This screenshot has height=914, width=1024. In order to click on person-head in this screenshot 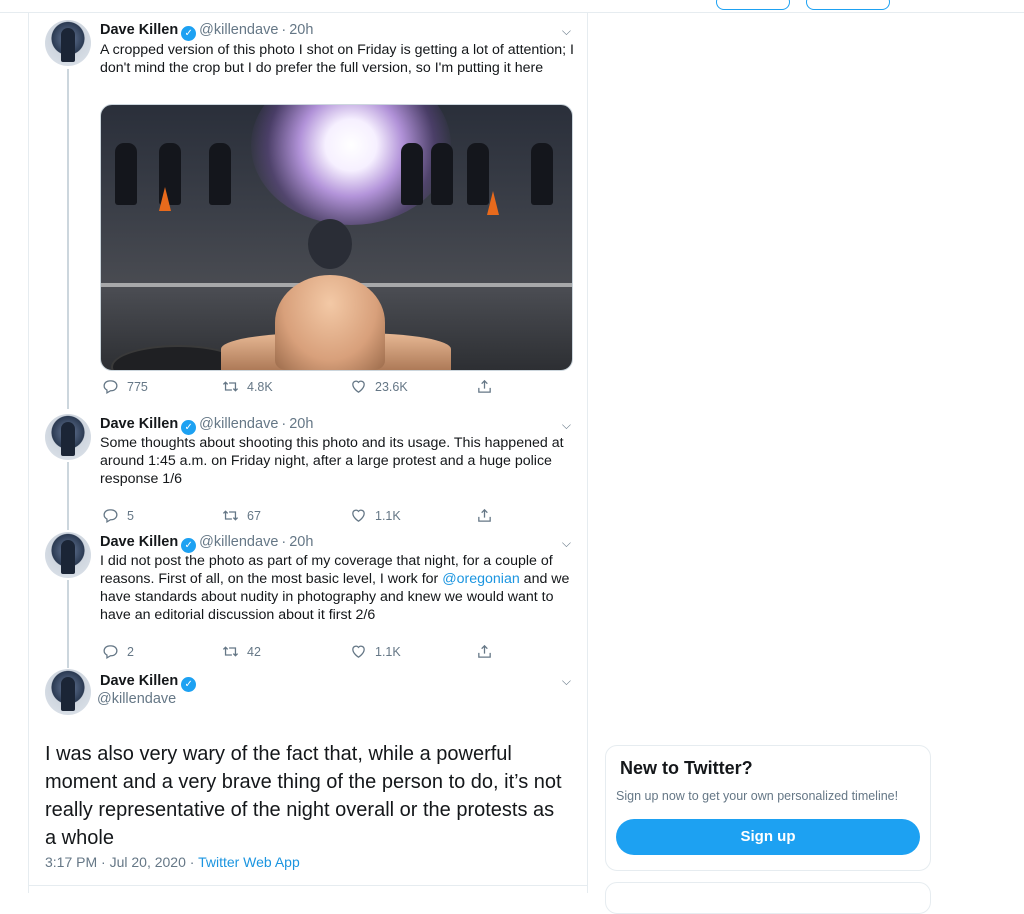, I will do `click(330, 244)`.